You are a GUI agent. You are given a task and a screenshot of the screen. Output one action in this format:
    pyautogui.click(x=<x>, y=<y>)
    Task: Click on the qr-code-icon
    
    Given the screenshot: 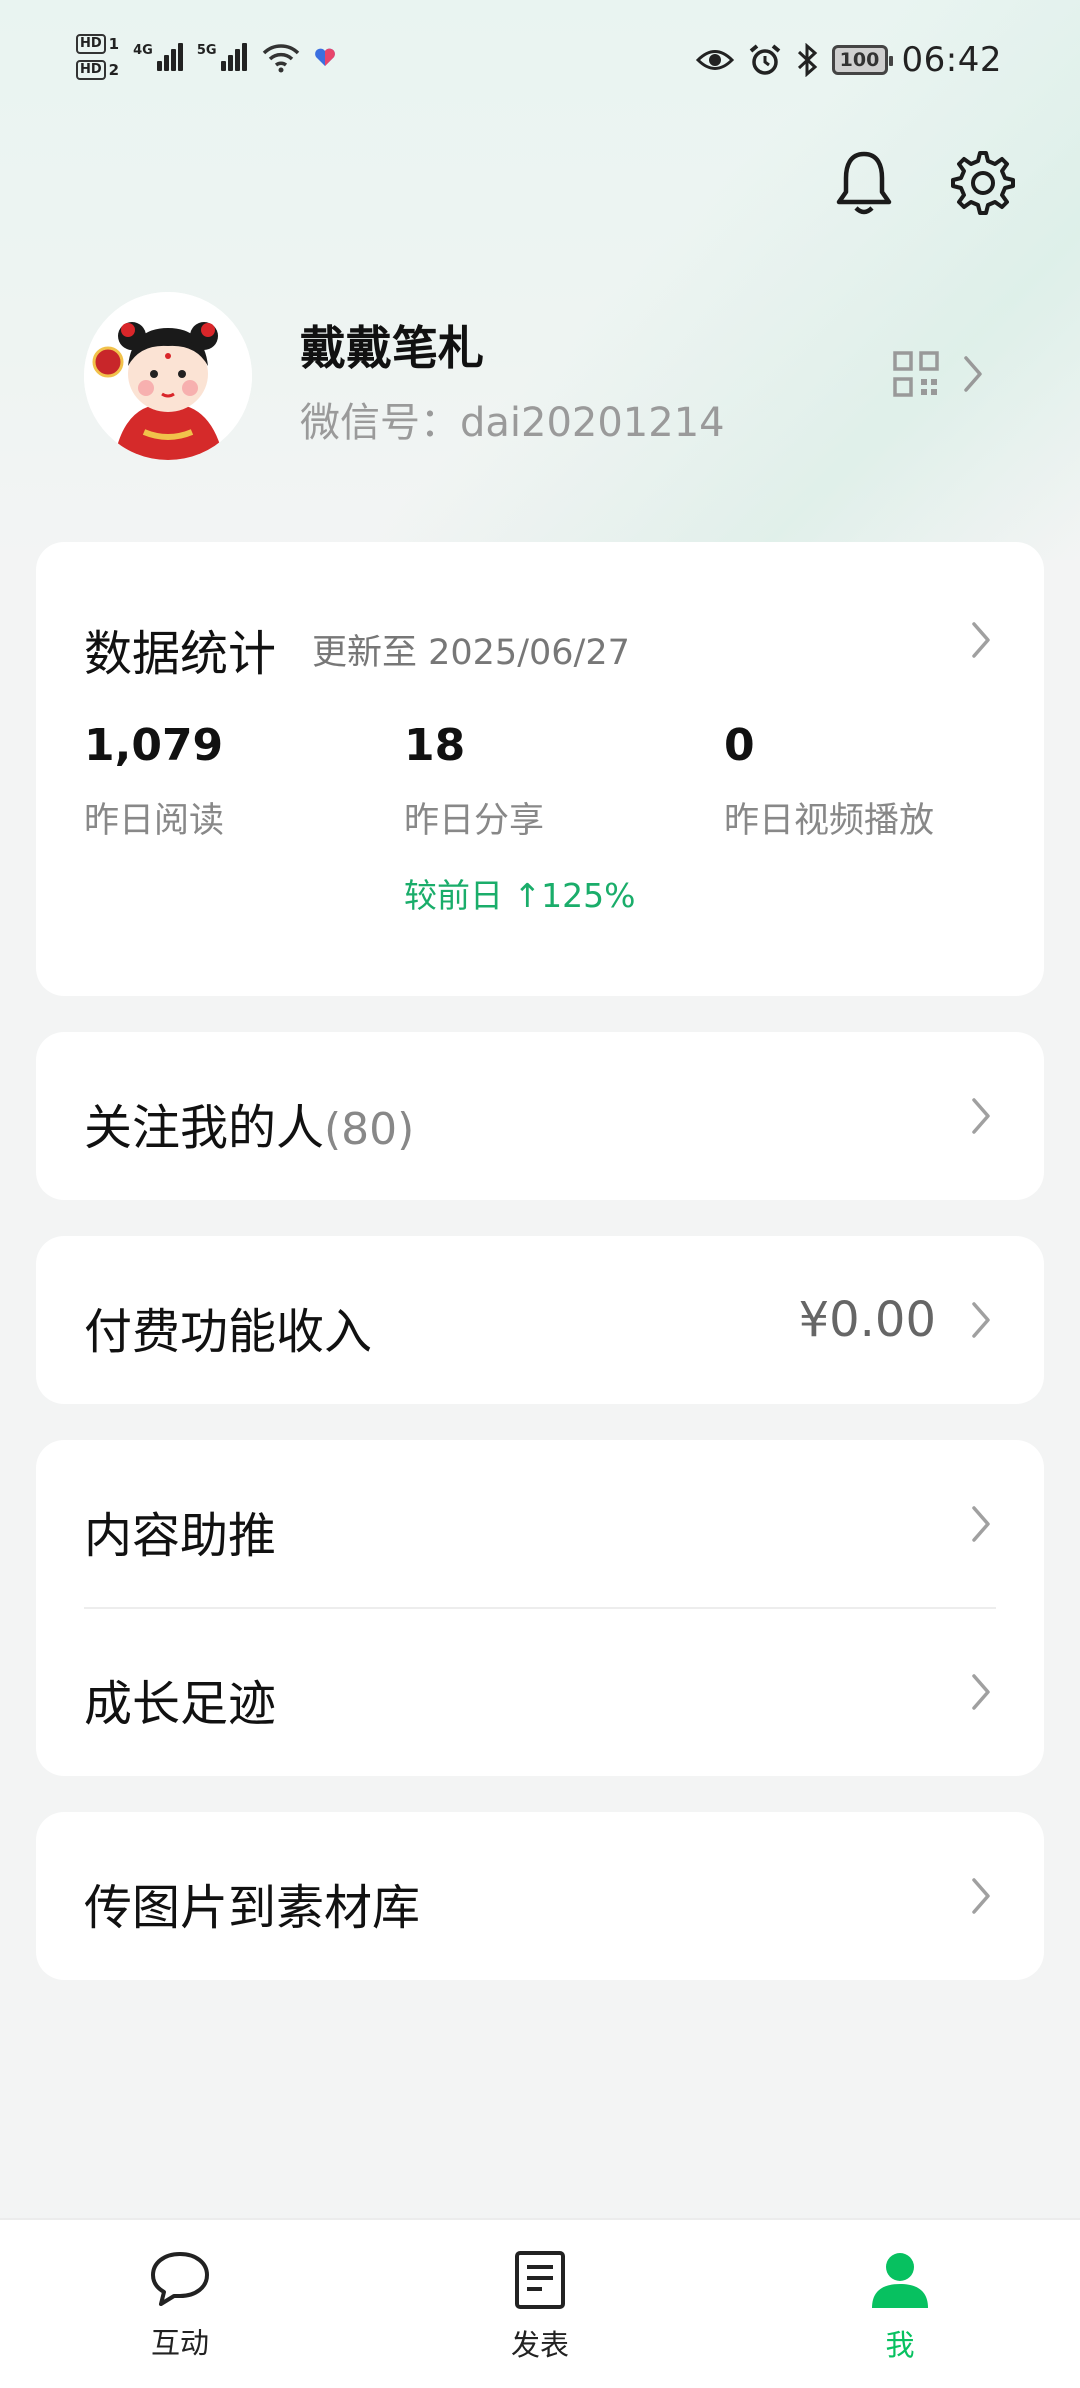 What is the action you would take?
    pyautogui.click(x=916, y=374)
    